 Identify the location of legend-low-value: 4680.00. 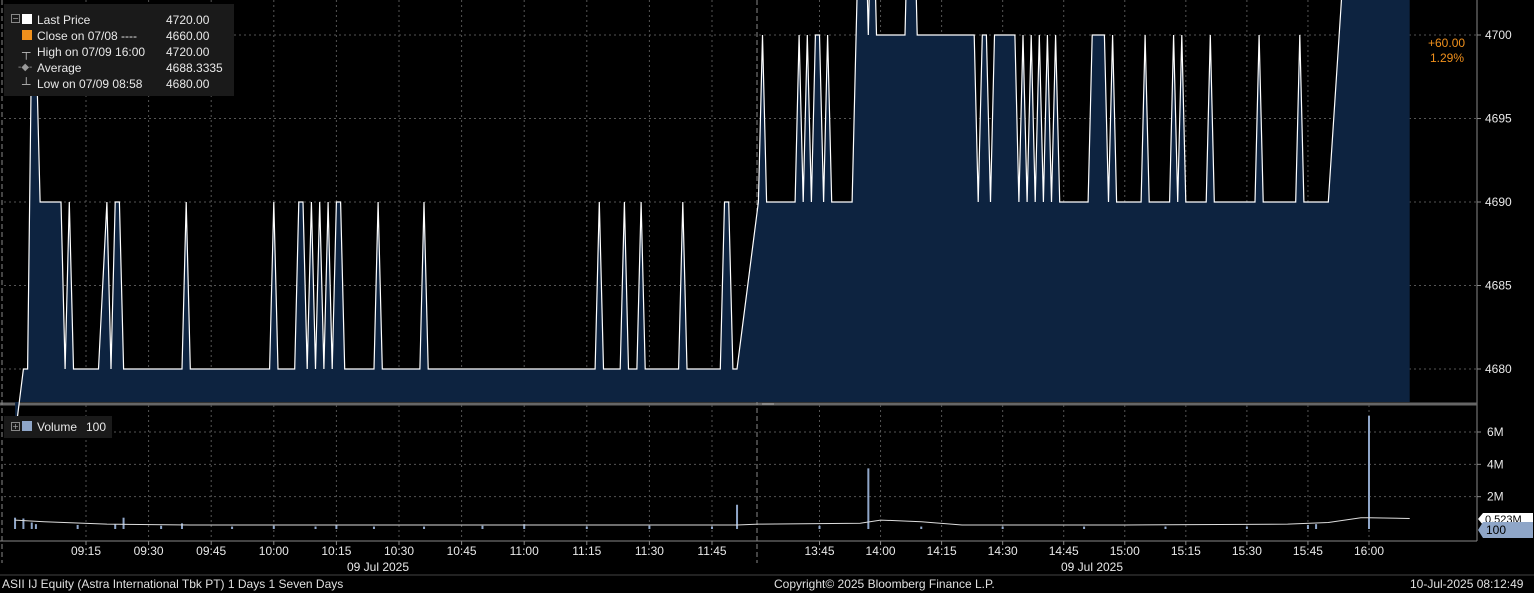
(188, 84).